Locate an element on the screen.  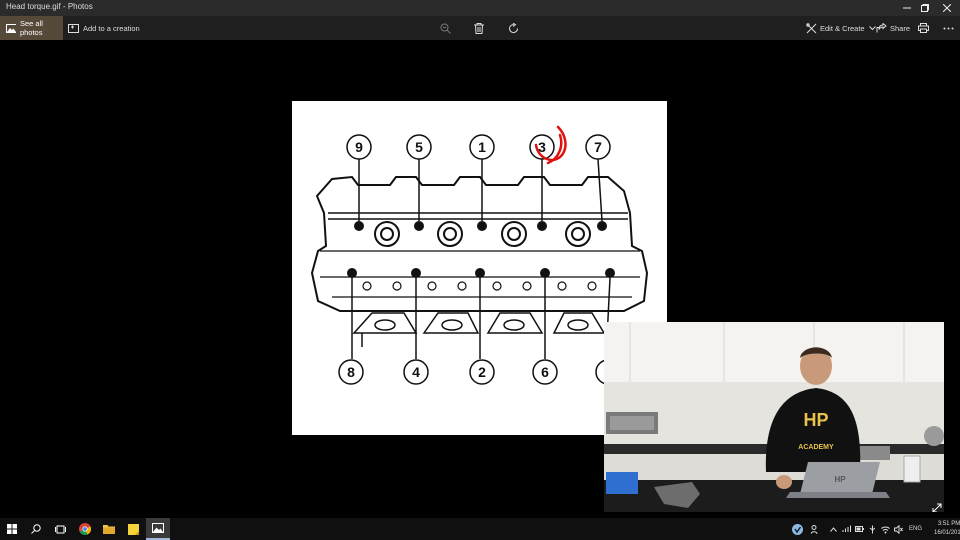
volume-icon is located at coordinates (898, 529).